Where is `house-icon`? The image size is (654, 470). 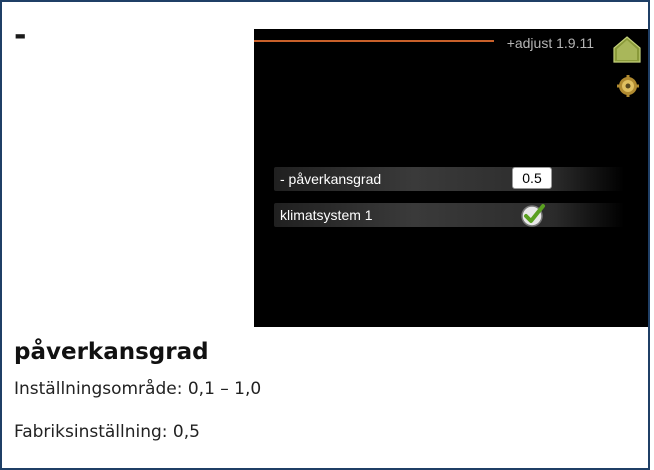
house-icon is located at coordinates (627, 49).